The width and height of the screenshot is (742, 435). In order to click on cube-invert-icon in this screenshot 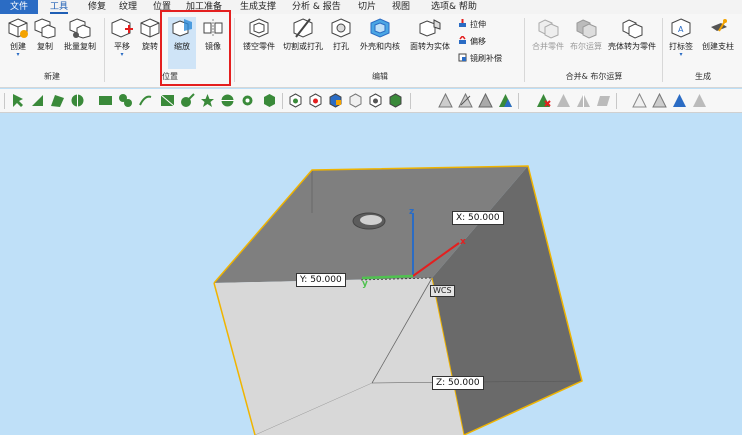, I will do `click(315, 100)`.